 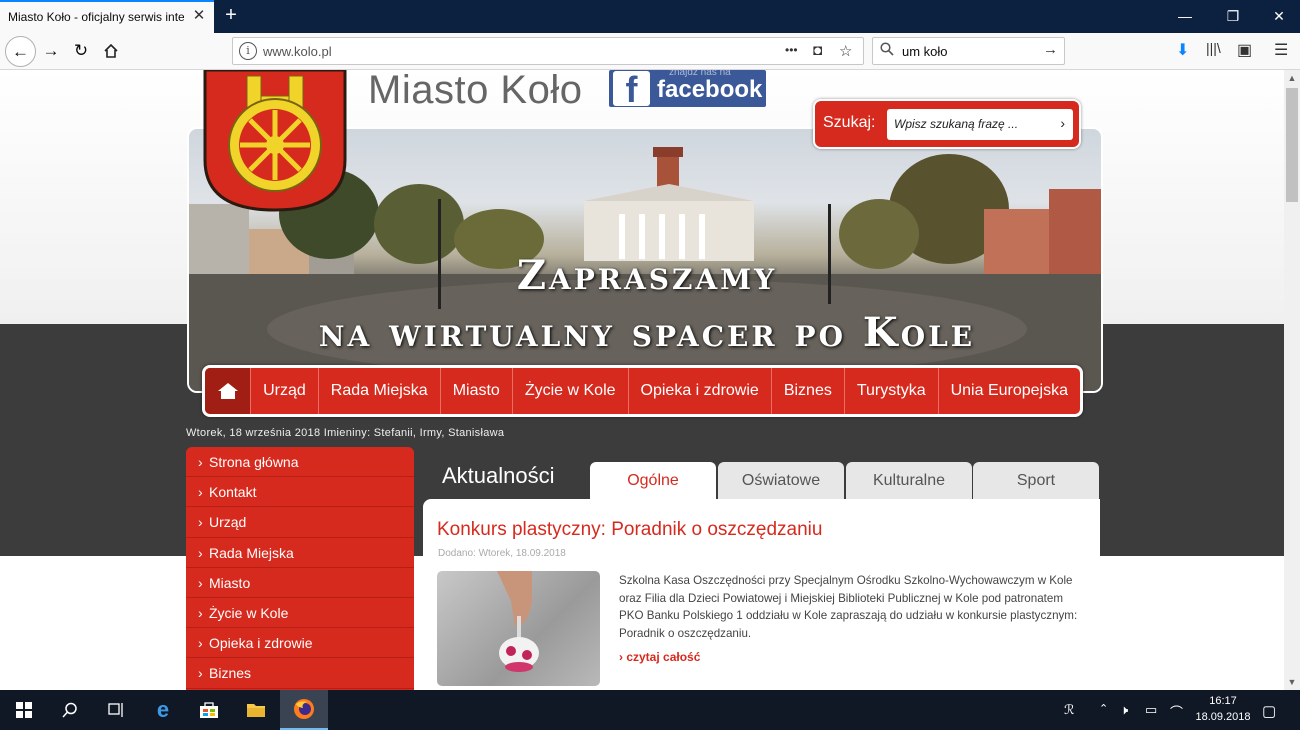 What do you see at coordinates (275, 141) in the screenshot?
I see `coat-of-arms-logo` at bounding box center [275, 141].